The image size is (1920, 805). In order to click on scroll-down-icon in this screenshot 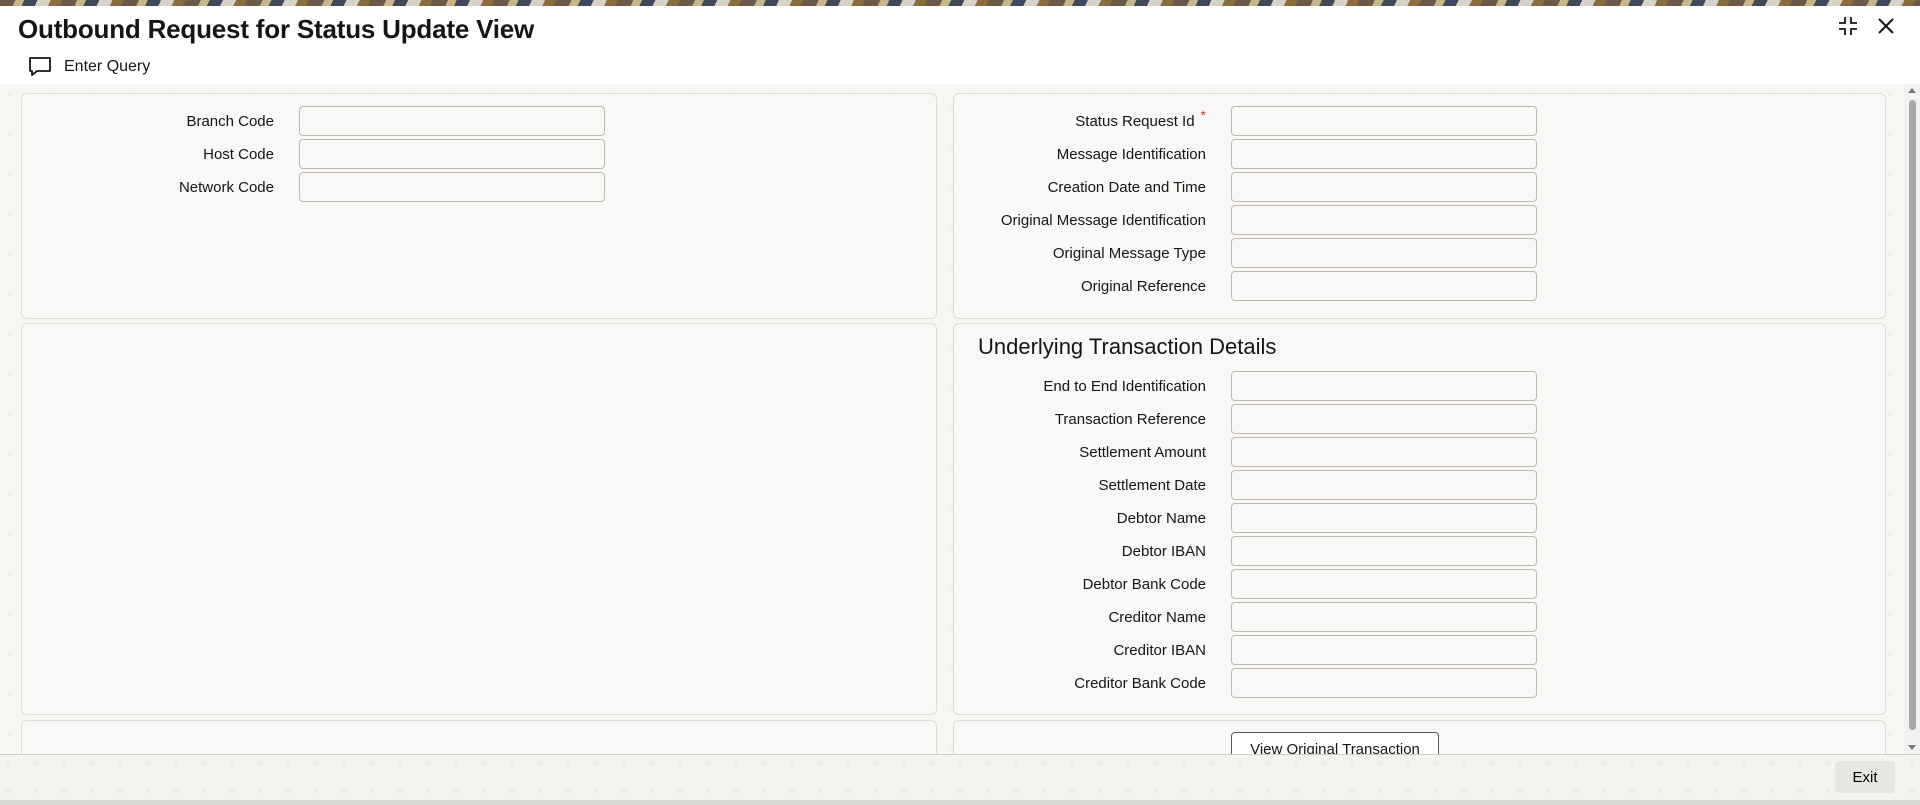, I will do `click(1912, 747)`.